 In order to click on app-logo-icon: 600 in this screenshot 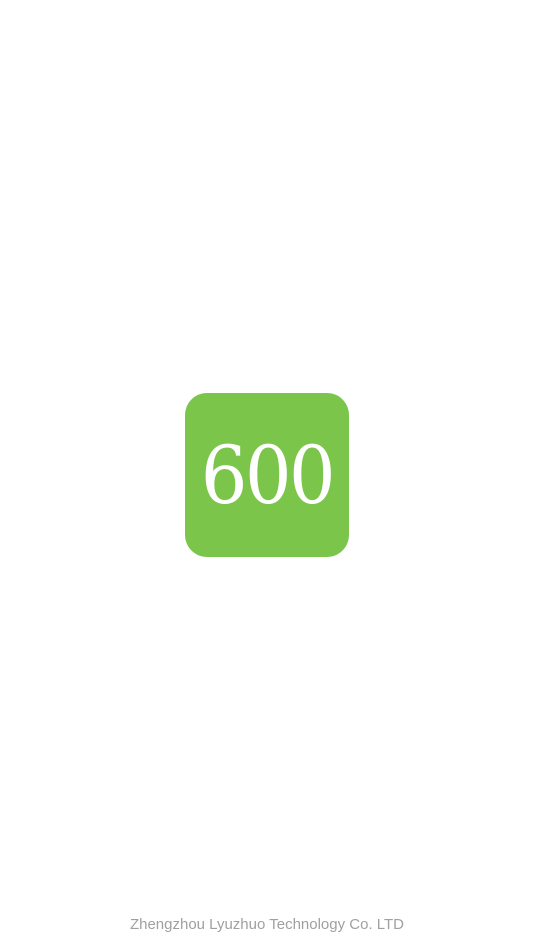, I will do `click(267, 475)`.